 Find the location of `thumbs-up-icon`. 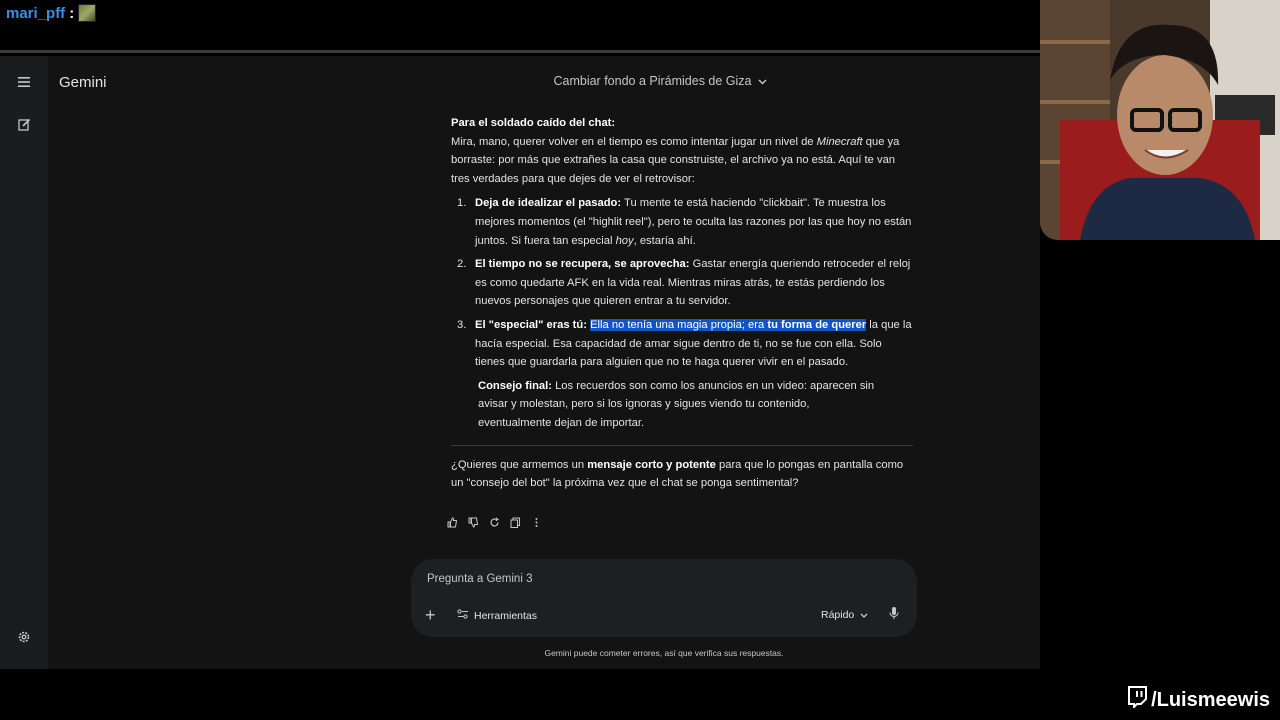

thumbs-up-icon is located at coordinates (452, 522).